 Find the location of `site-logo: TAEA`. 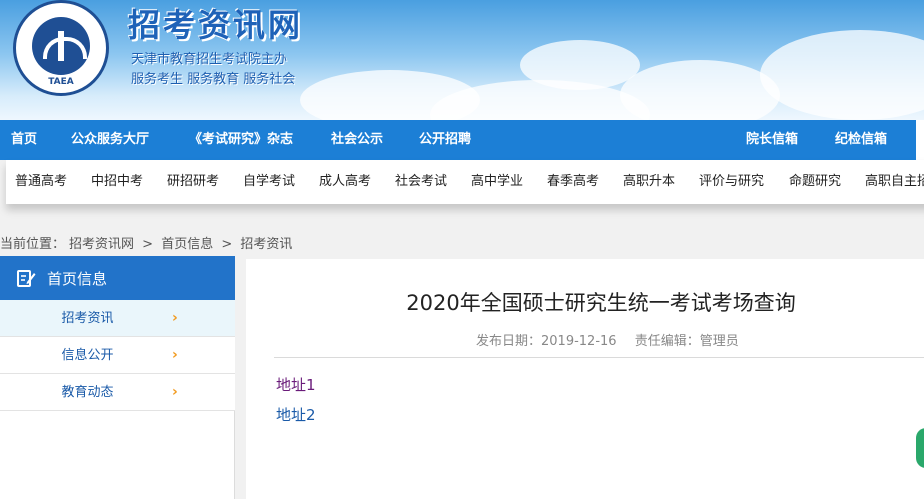

site-logo: TAEA is located at coordinates (61, 48).